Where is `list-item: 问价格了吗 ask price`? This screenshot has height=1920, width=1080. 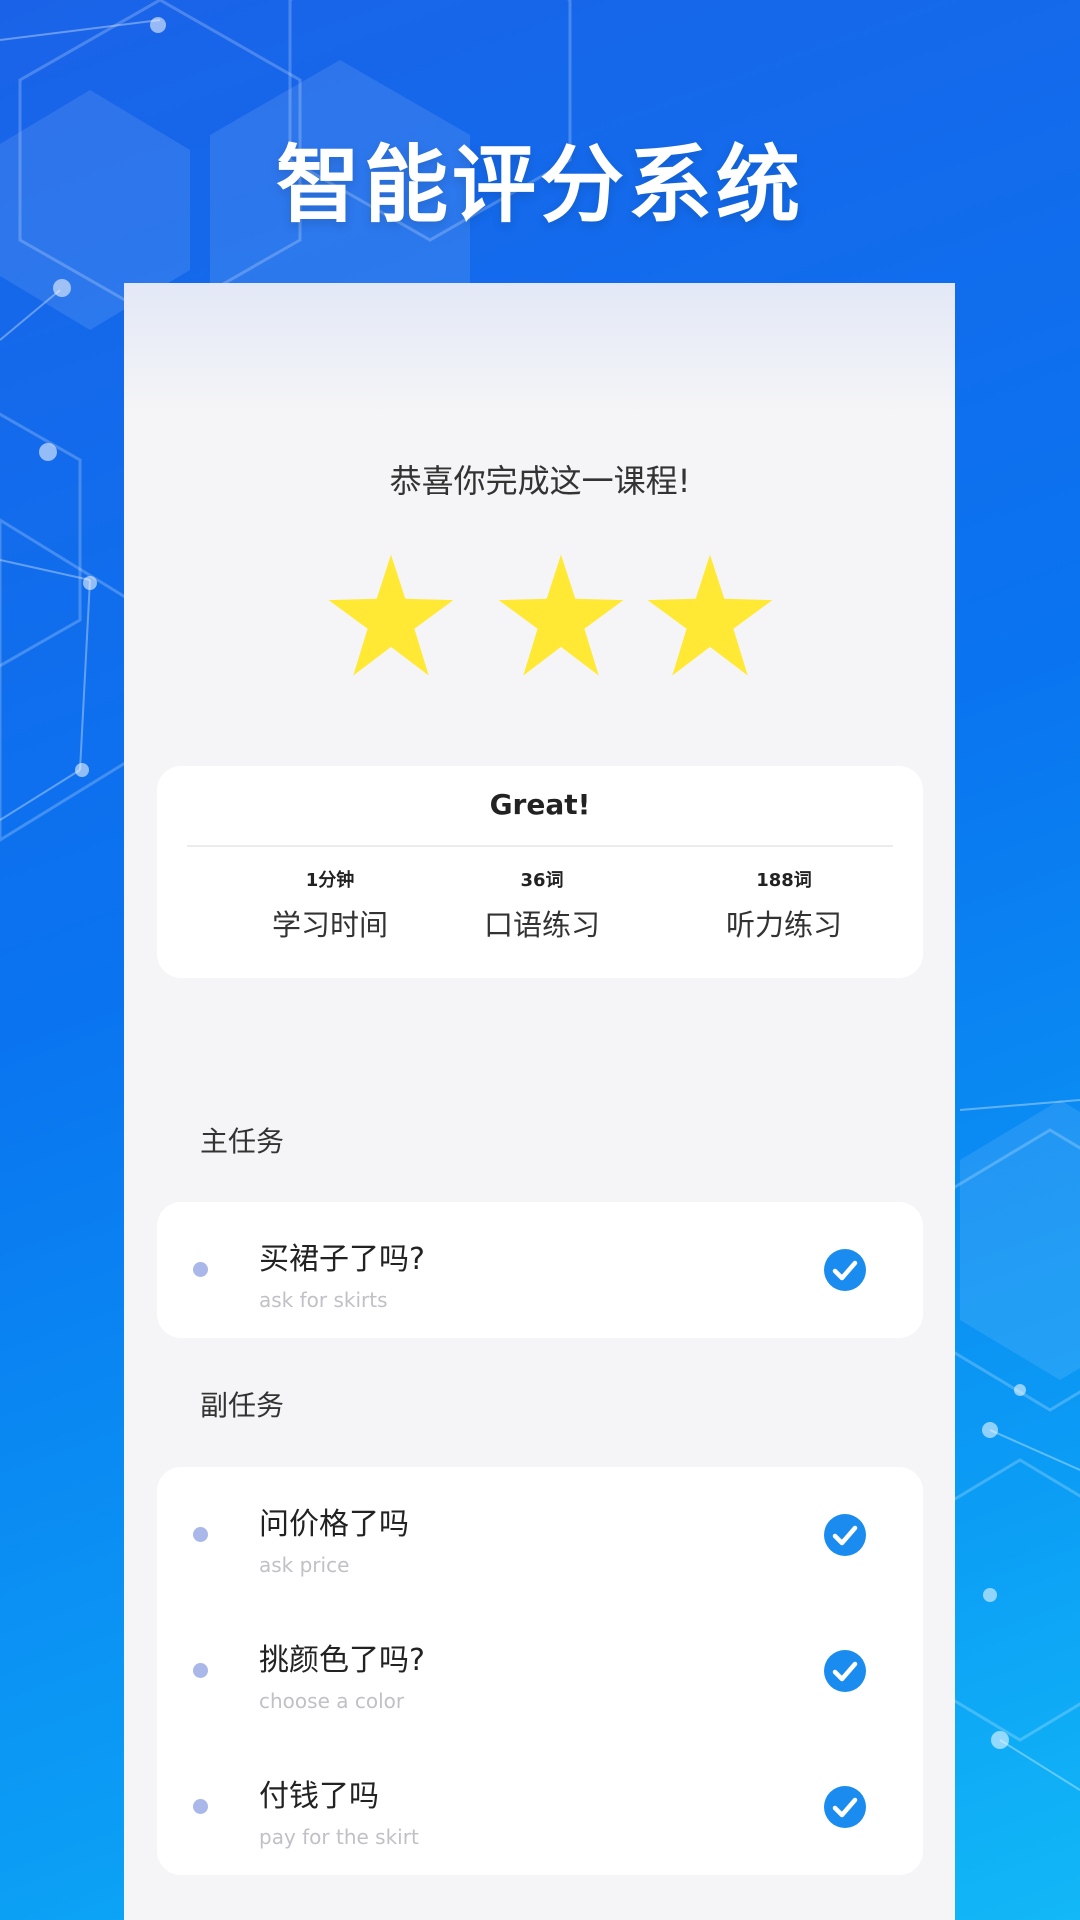 list-item: 问价格了吗 ask price is located at coordinates (540, 1535).